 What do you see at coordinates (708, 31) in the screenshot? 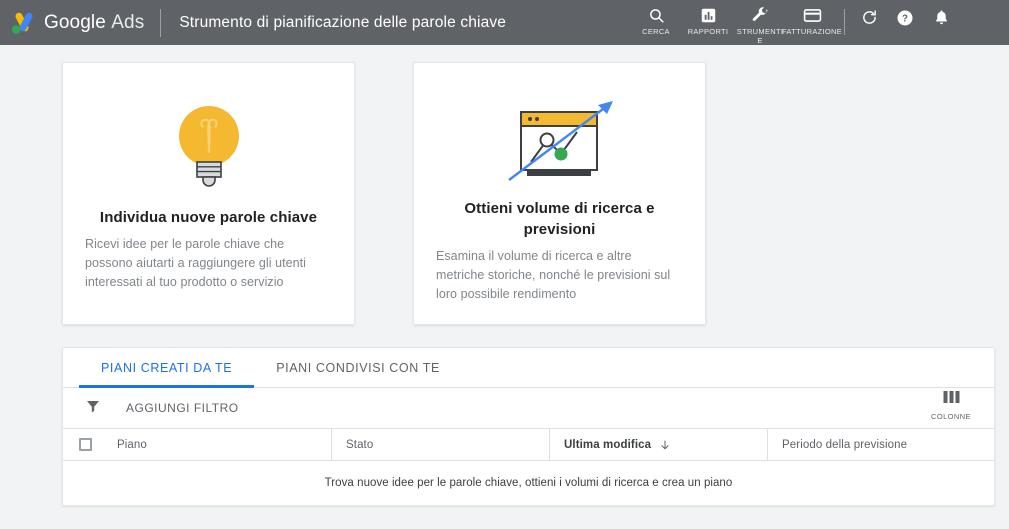
I see `toolbar-label-reports: RAPPORTI` at bounding box center [708, 31].